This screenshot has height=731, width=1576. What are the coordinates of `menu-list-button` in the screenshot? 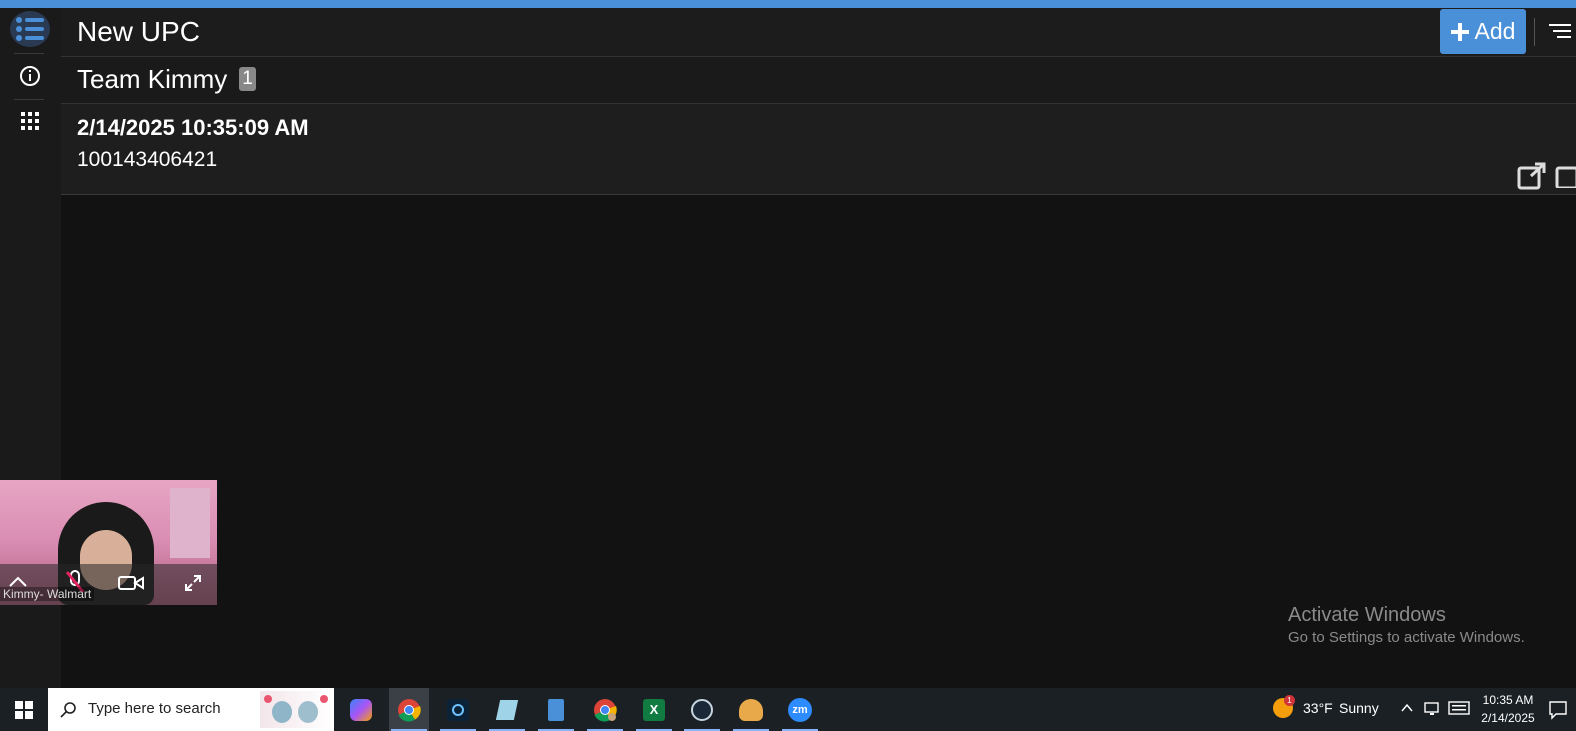 It's located at (30, 29).